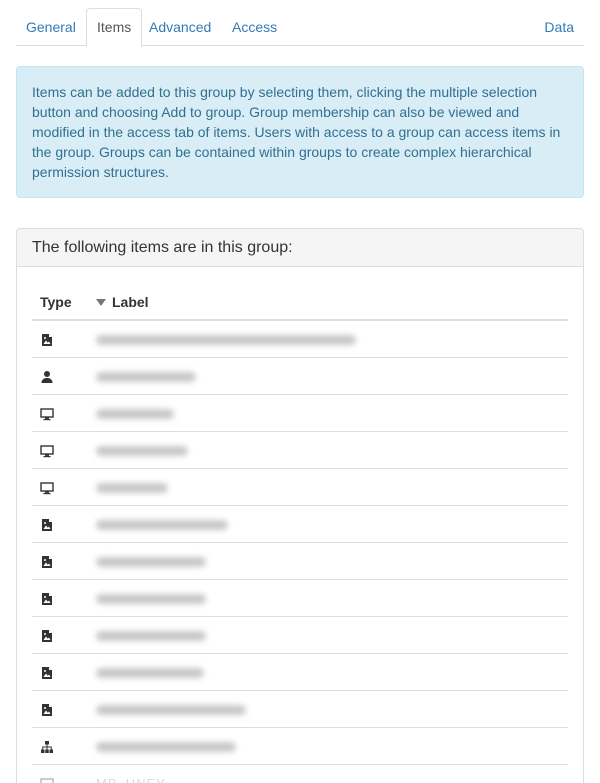  Describe the element at coordinates (328, 773) in the screenshot. I see `label-cell: MB_UNEY` at that location.